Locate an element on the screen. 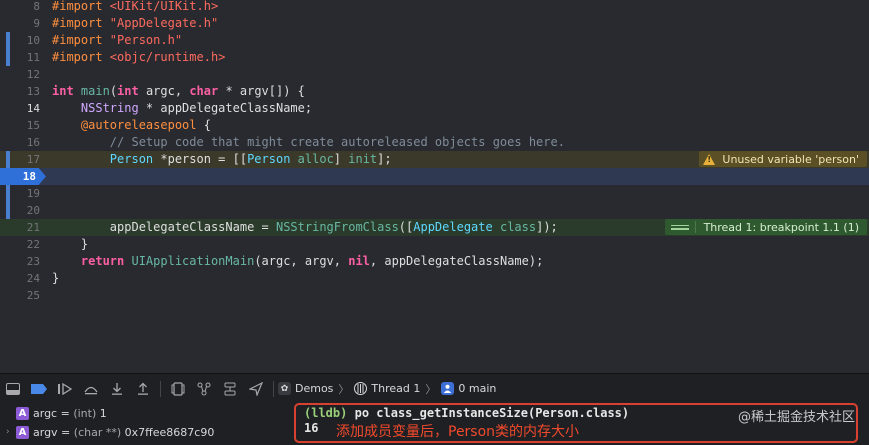 This screenshot has width=869, height=445. line-number: 17 is located at coordinates (33, 159).